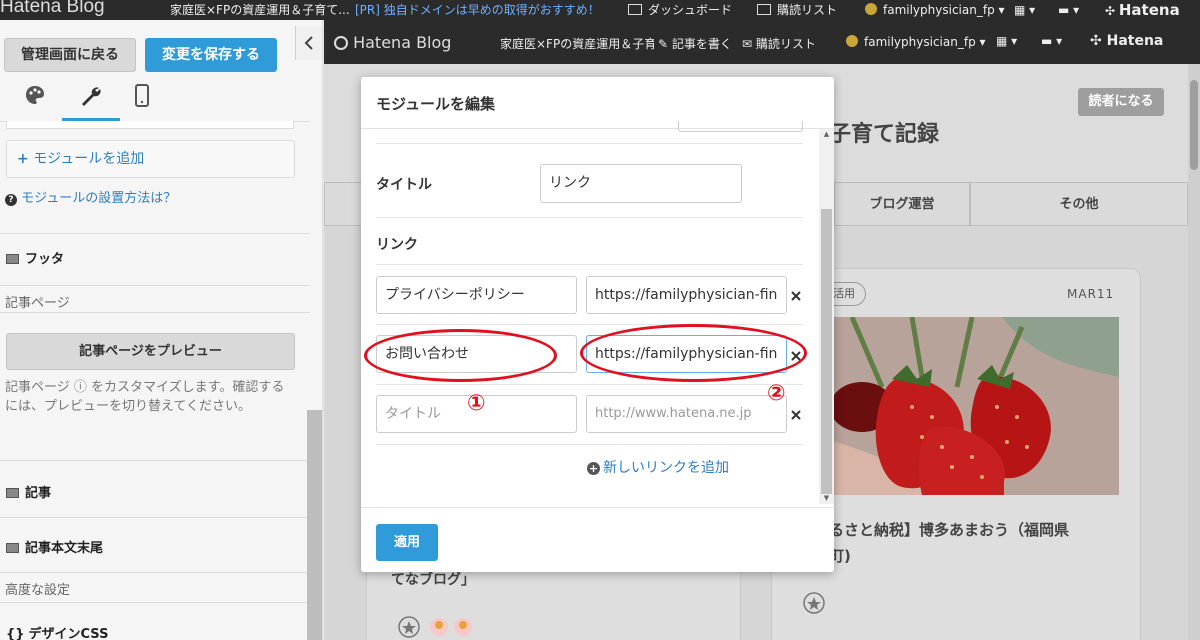 This screenshot has height=640, width=1200. I want to click on sidebar-scrollbar, so click(314, 525).